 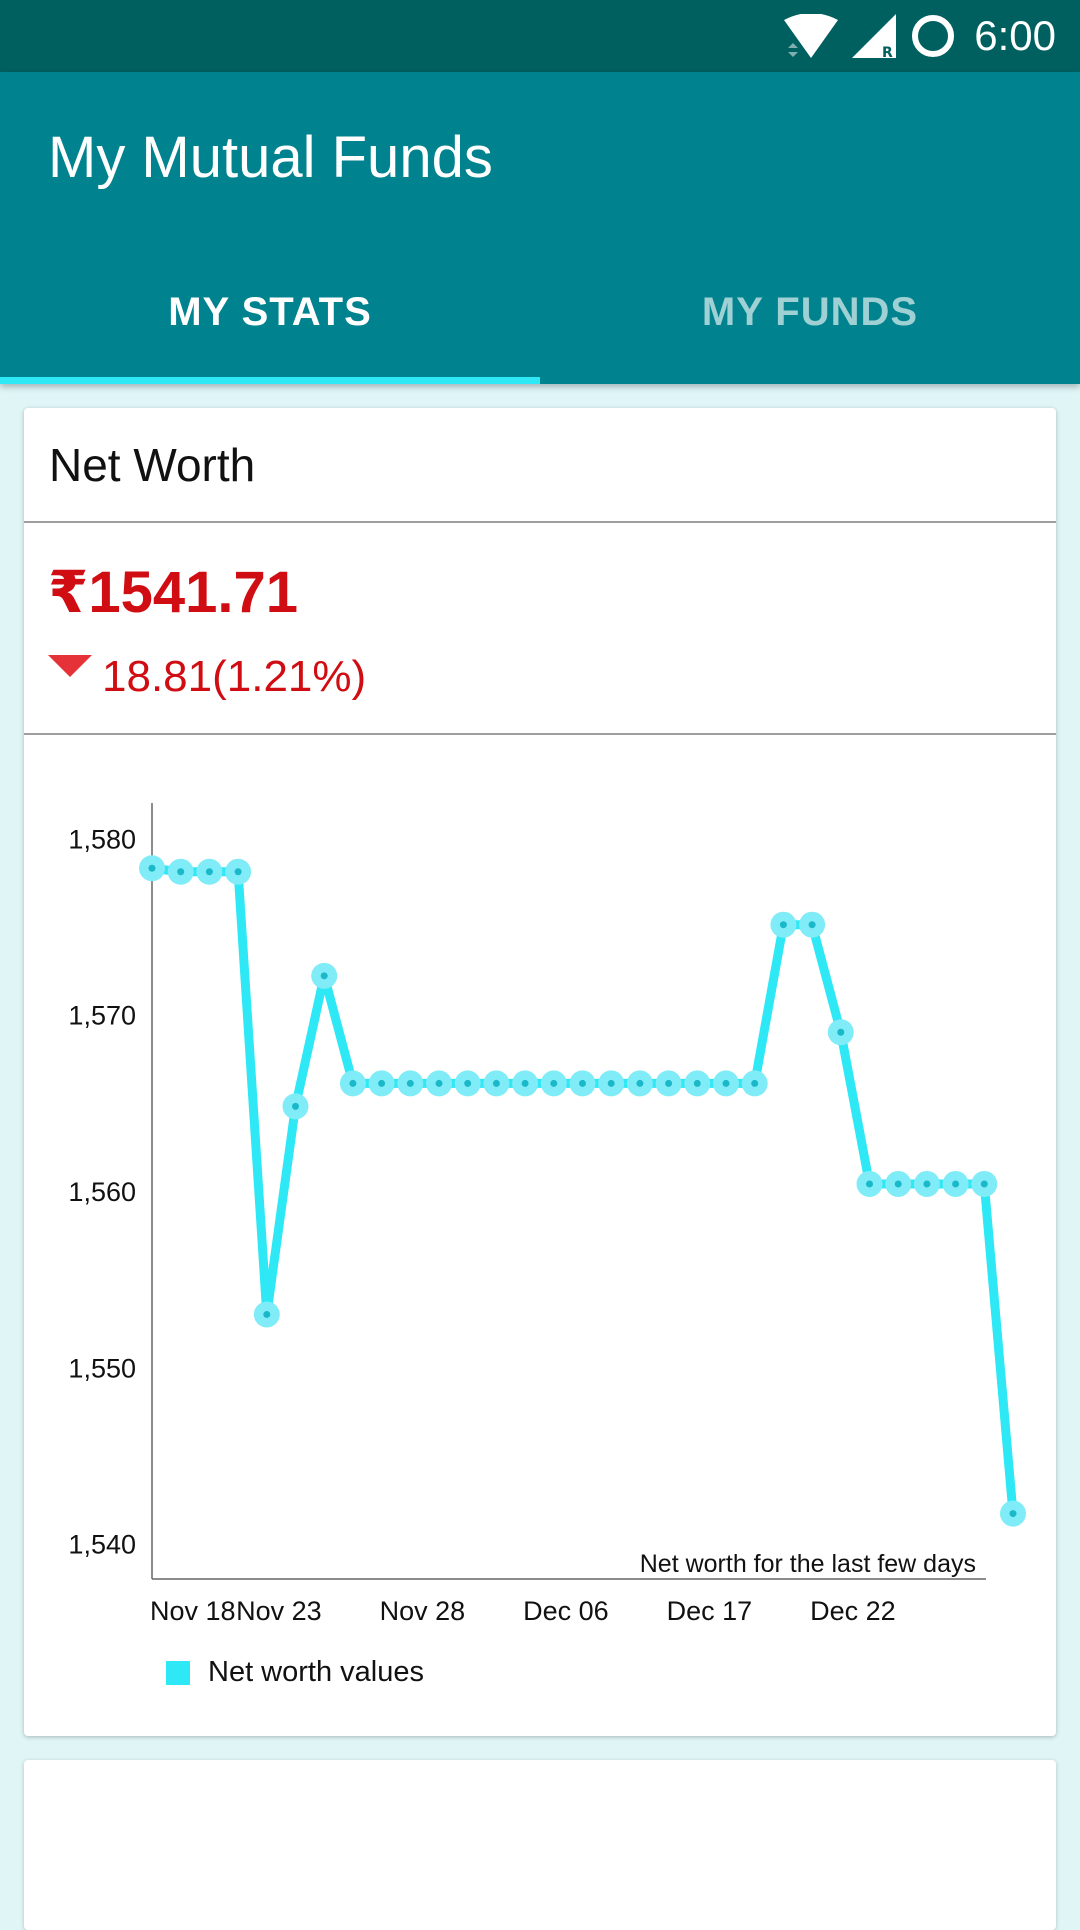 What do you see at coordinates (887, 51) in the screenshot?
I see `svg-text: R` at bounding box center [887, 51].